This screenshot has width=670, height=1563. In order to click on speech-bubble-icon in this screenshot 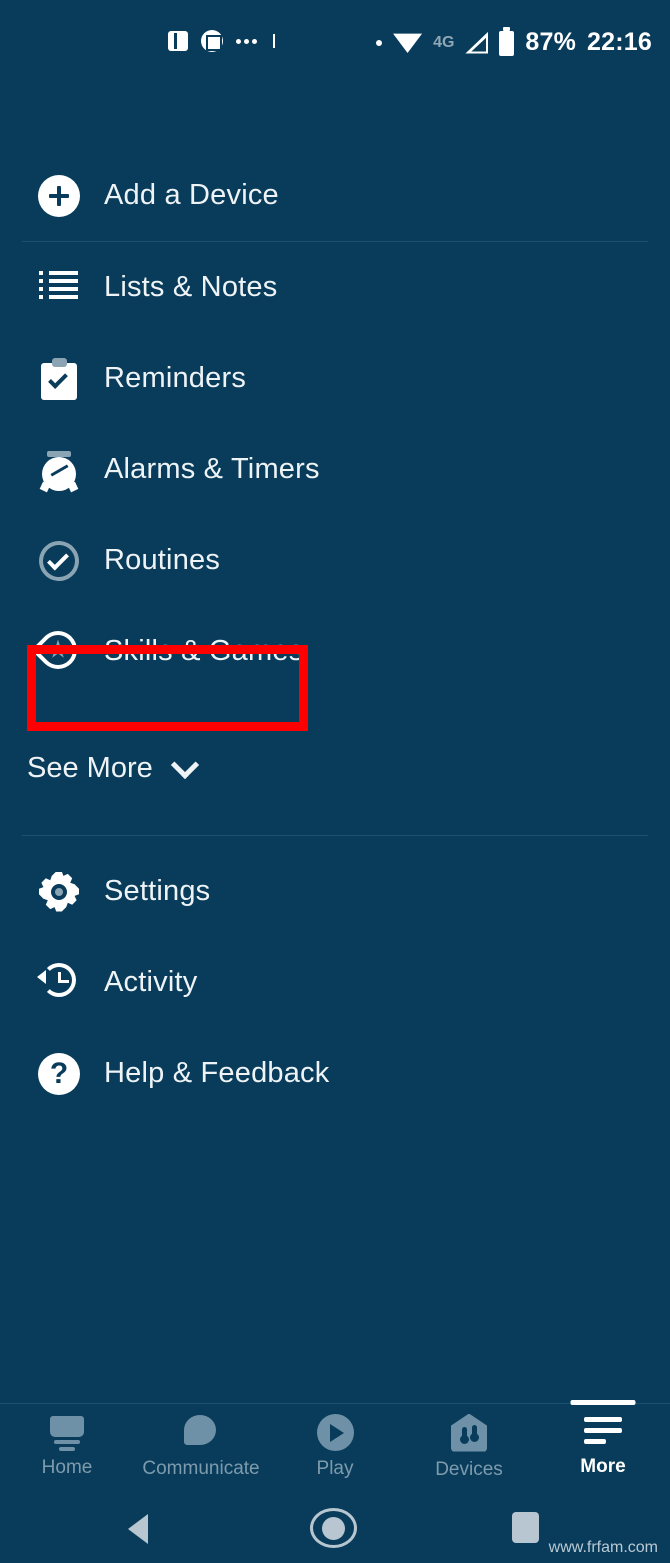, I will do `click(201, 1432)`.